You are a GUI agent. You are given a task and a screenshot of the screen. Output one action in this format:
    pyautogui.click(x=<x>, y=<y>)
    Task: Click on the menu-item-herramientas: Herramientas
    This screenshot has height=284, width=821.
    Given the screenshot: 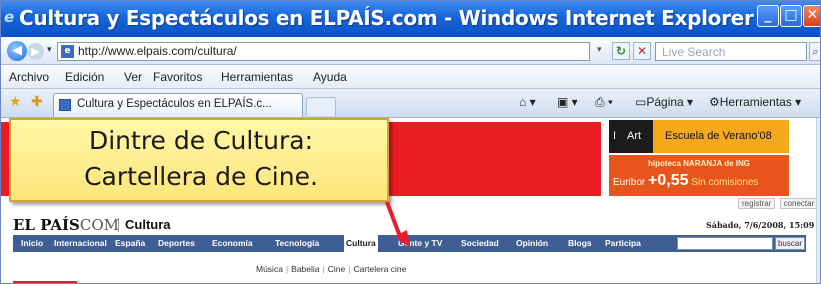 What is the action you would take?
    pyautogui.click(x=257, y=77)
    